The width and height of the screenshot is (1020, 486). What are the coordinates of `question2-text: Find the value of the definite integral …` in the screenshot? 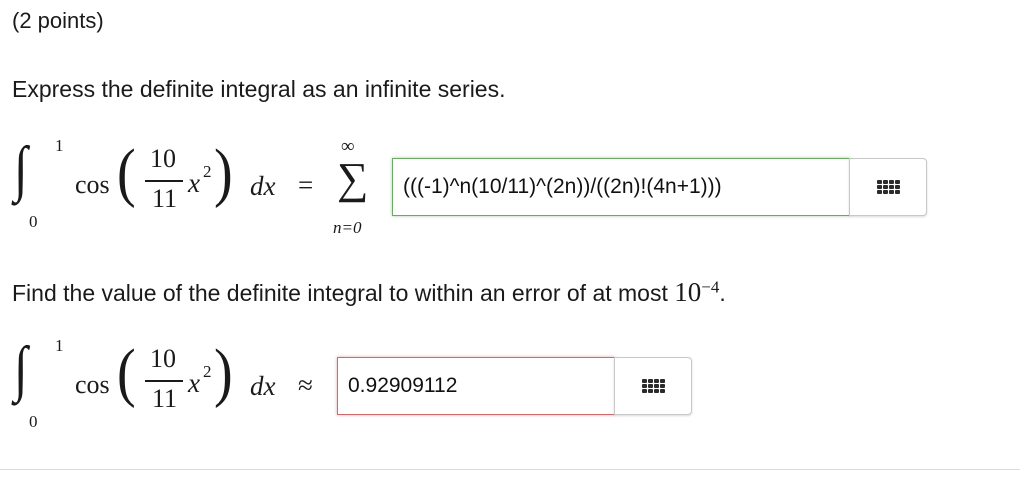 It's located at (343, 293).